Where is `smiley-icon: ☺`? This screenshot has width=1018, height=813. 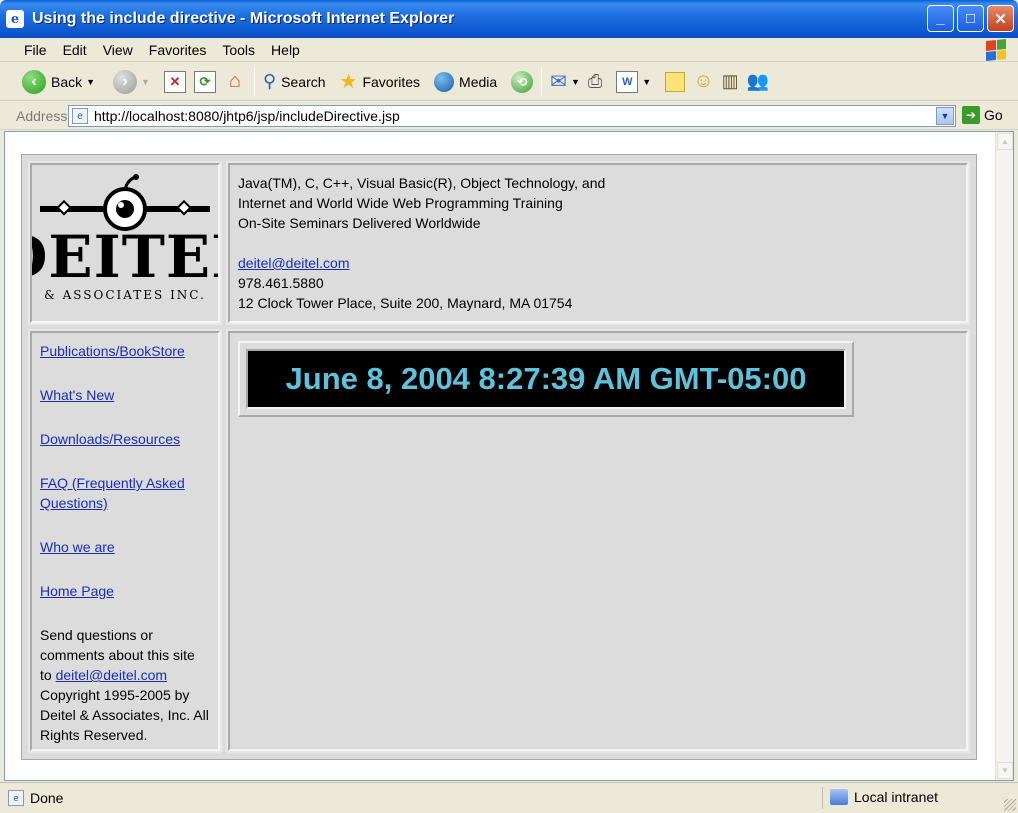
smiley-icon: ☺ is located at coordinates (703, 81).